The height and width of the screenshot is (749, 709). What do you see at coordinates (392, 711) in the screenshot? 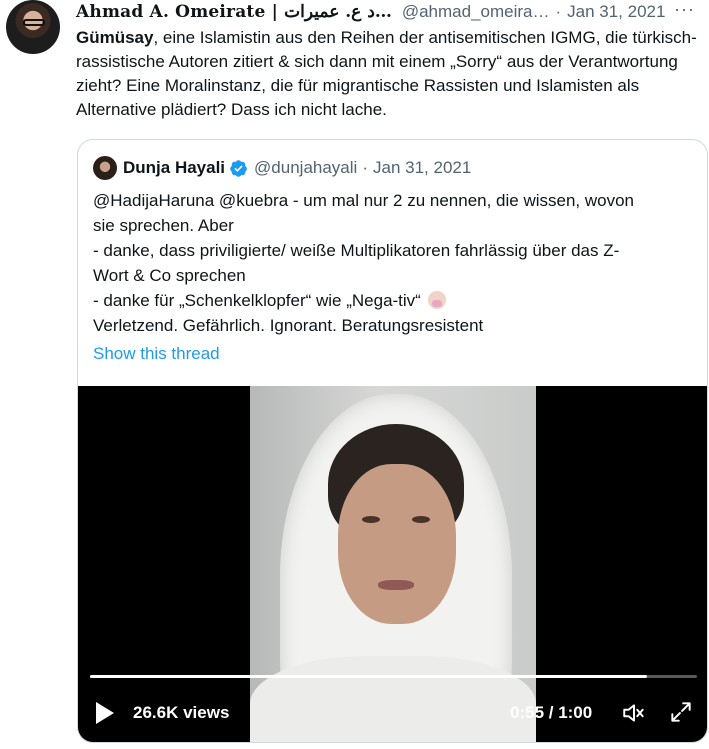
I see `video-controls: 26.6K views 0:55 / 1:00` at bounding box center [392, 711].